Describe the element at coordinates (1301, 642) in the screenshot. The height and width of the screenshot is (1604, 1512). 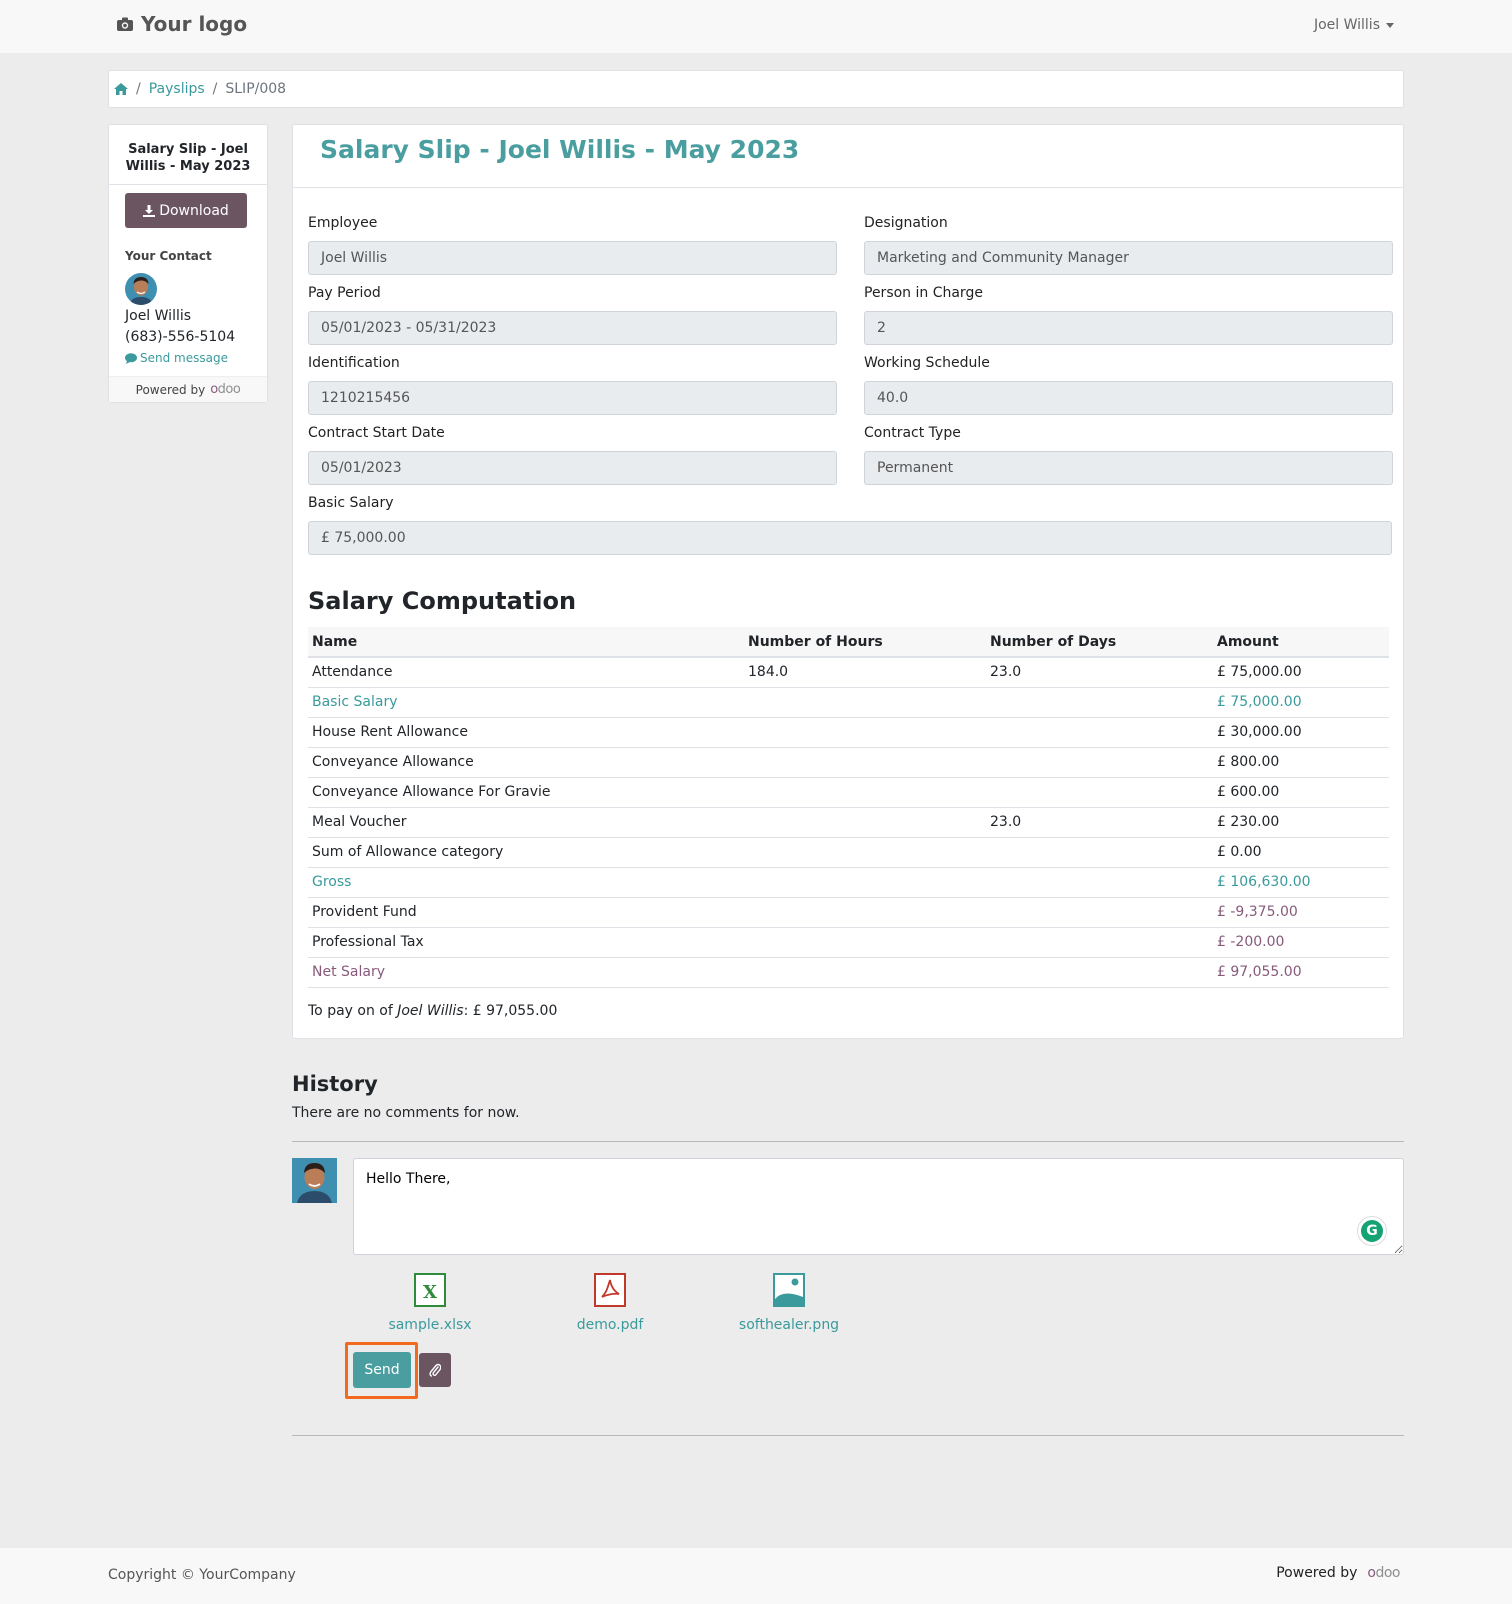
I see `column-header-amount: Amount` at that location.